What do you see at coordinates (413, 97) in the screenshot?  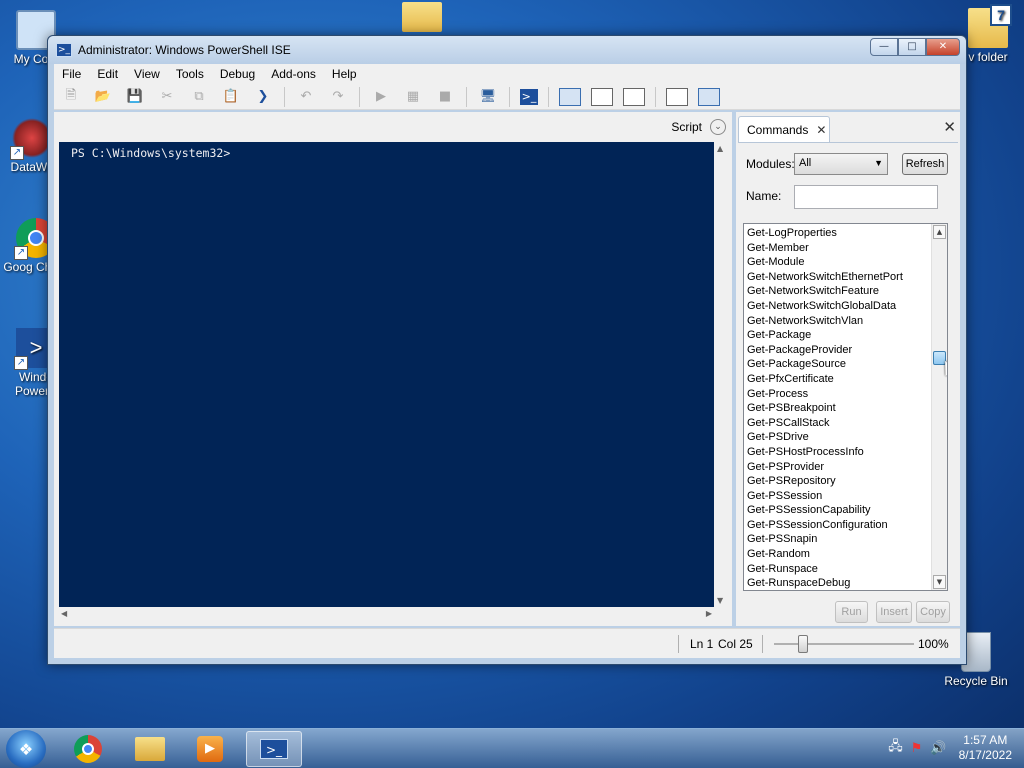 I see `run-selection-icon: ▦` at bounding box center [413, 97].